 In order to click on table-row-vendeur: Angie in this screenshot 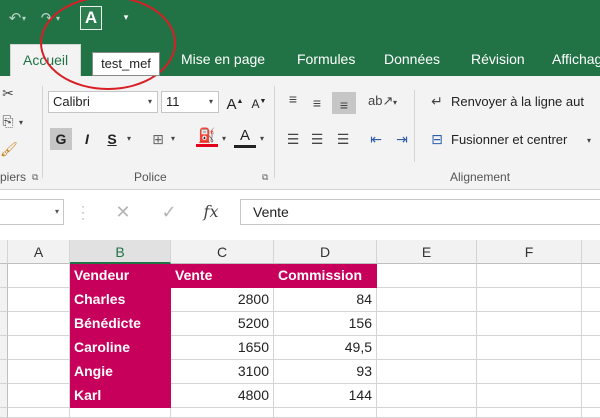, I will do `click(120, 372)`.